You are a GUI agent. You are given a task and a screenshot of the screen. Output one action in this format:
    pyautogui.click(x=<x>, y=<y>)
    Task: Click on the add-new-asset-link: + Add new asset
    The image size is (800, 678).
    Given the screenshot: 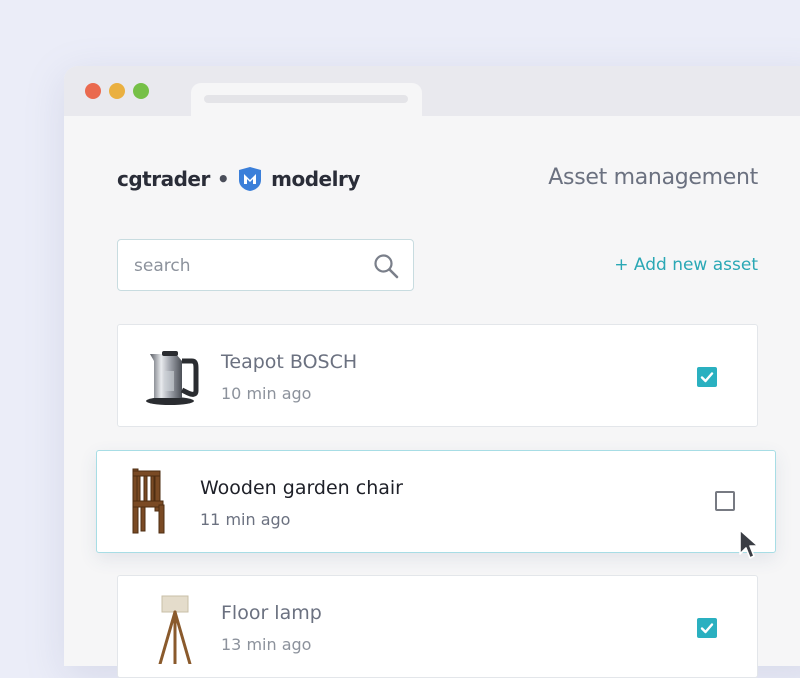 What is the action you would take?
    pyautogui.click(x=686, y=265)
    